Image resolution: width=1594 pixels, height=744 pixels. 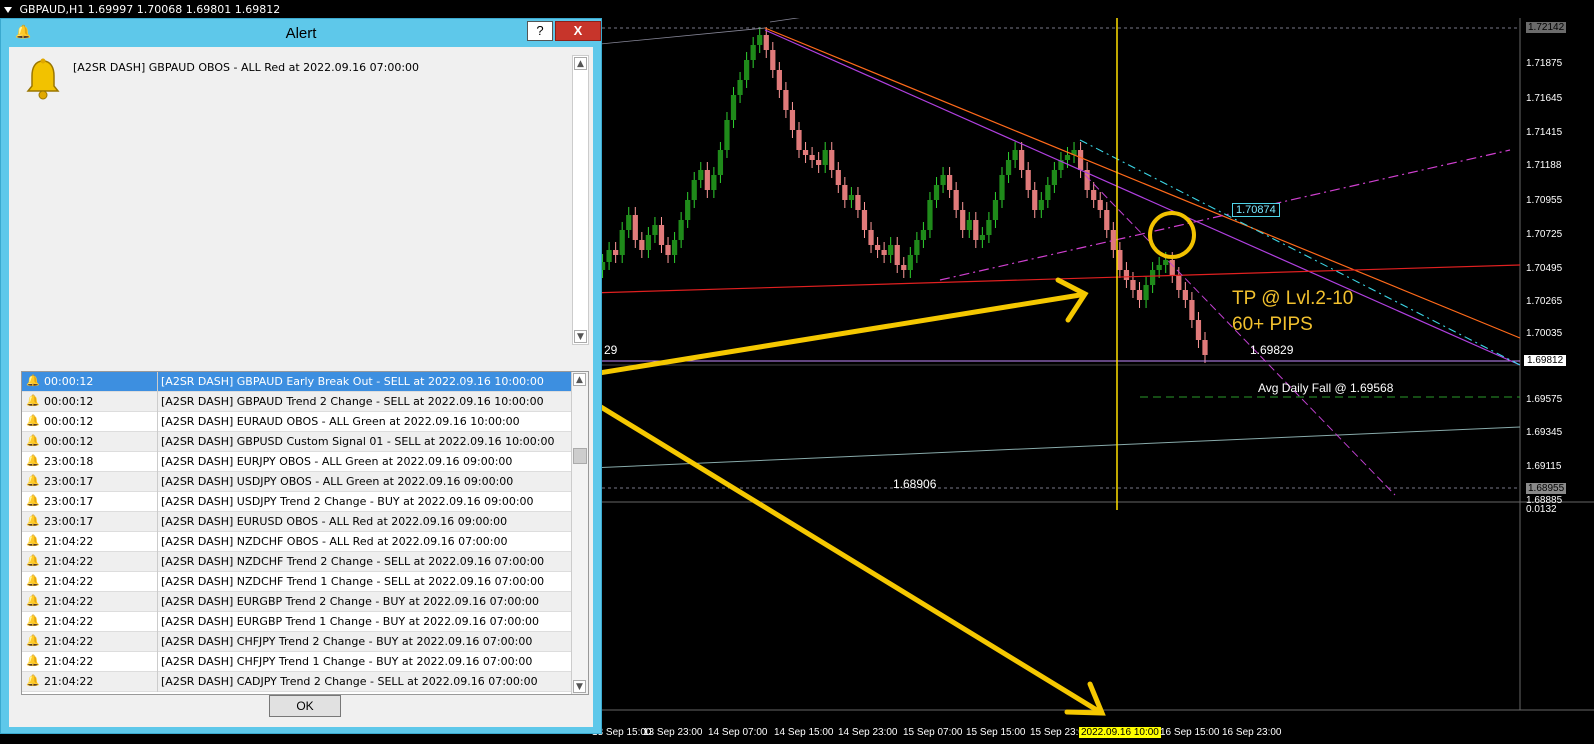 What do you see at coordinates (540, 31) in the screenshot?
I see `help-button: ?` at bounding box center [540, 31].